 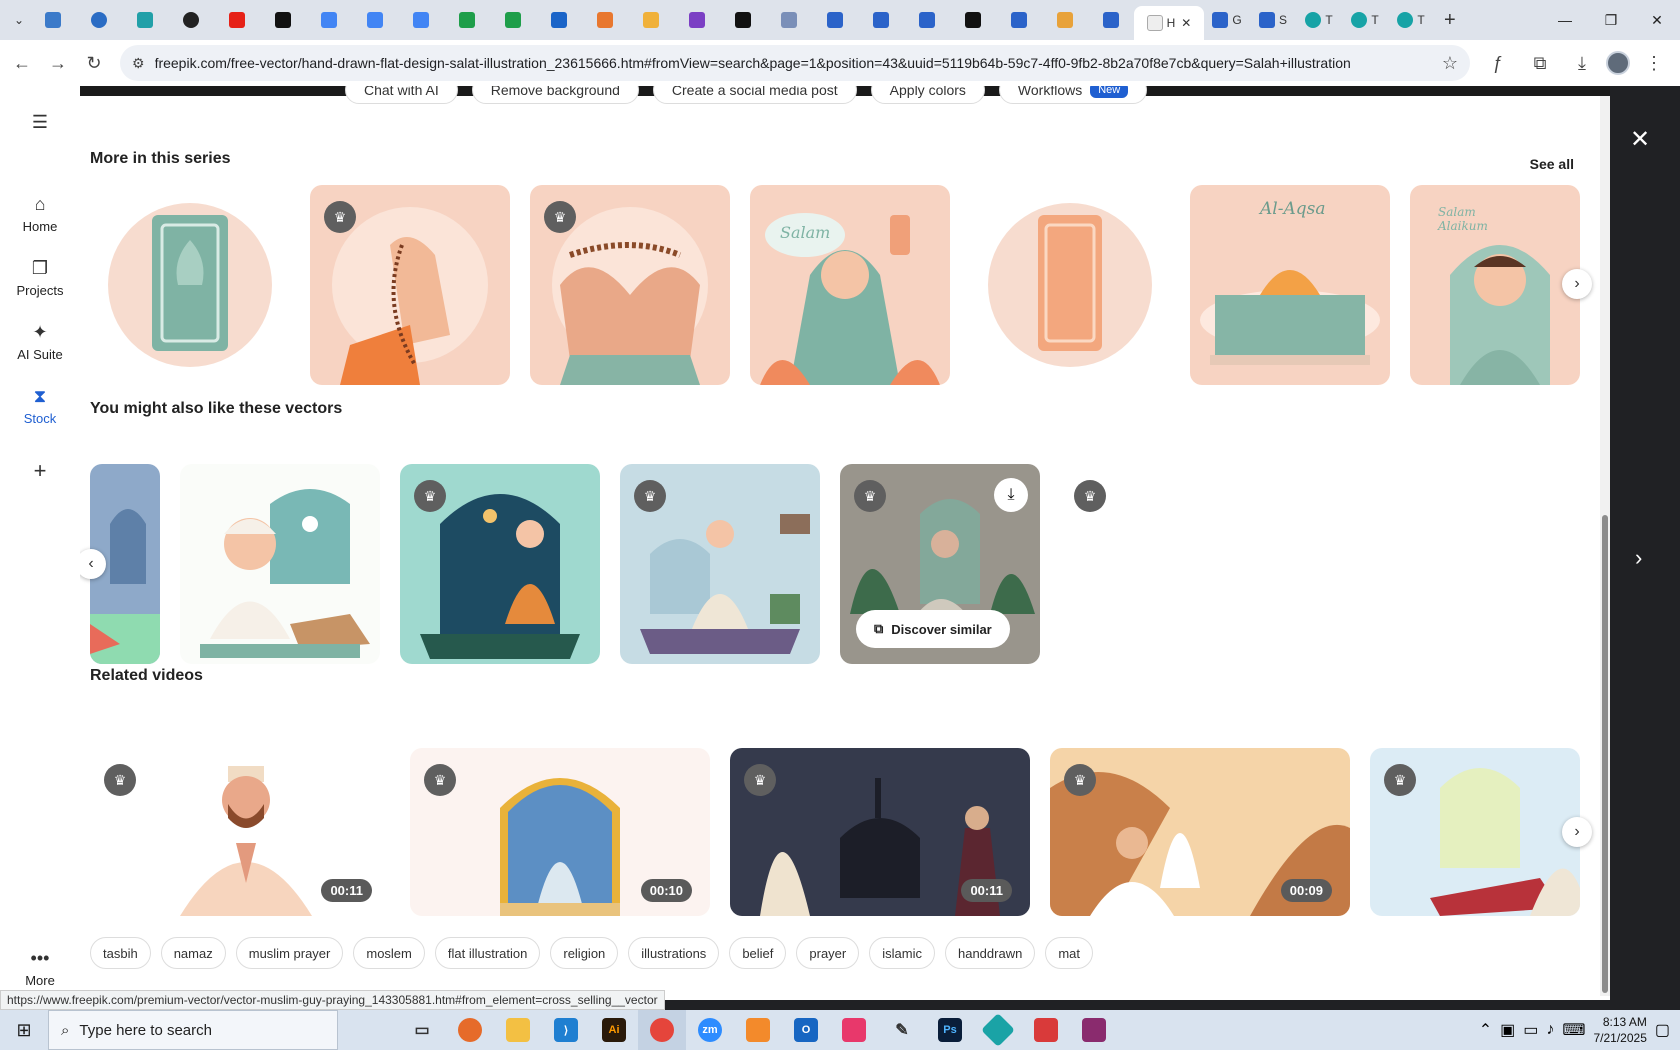 I want to click on tag-chip: prayer, so click(x=828, y=953).